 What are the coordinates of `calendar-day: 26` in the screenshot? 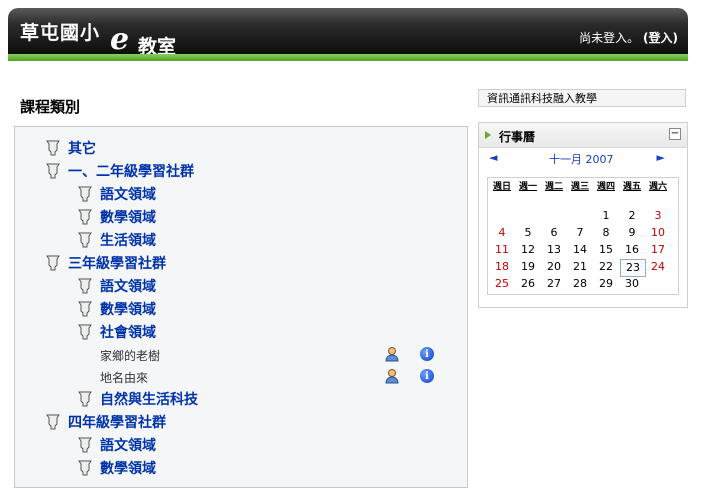 It's located at (528, 284).